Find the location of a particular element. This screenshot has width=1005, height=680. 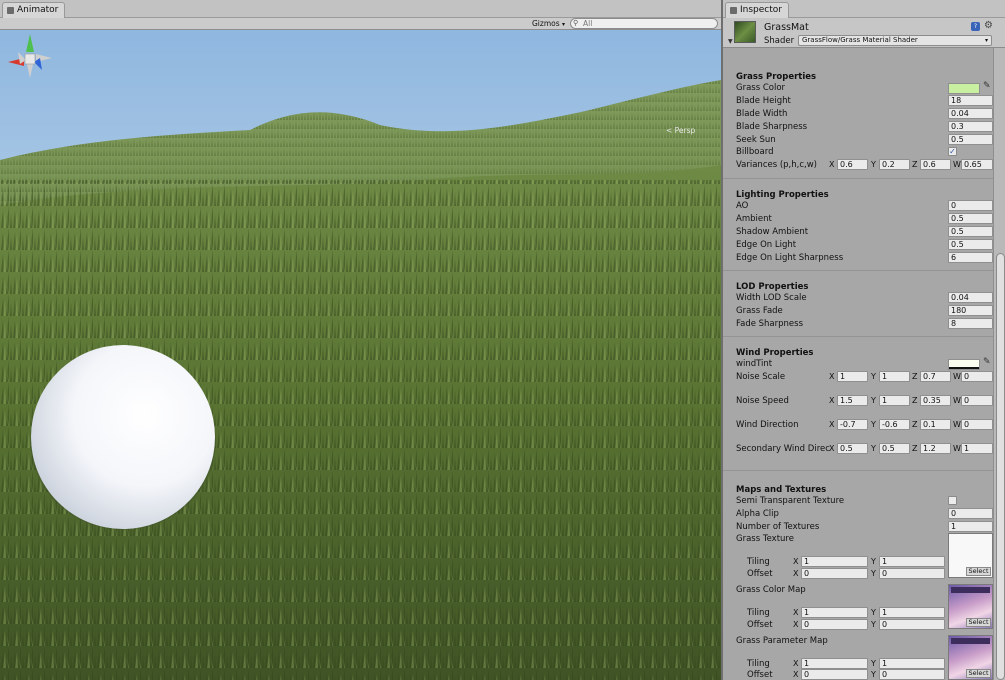

gear-icon: ⚙ is located at coordinates (988, 25).